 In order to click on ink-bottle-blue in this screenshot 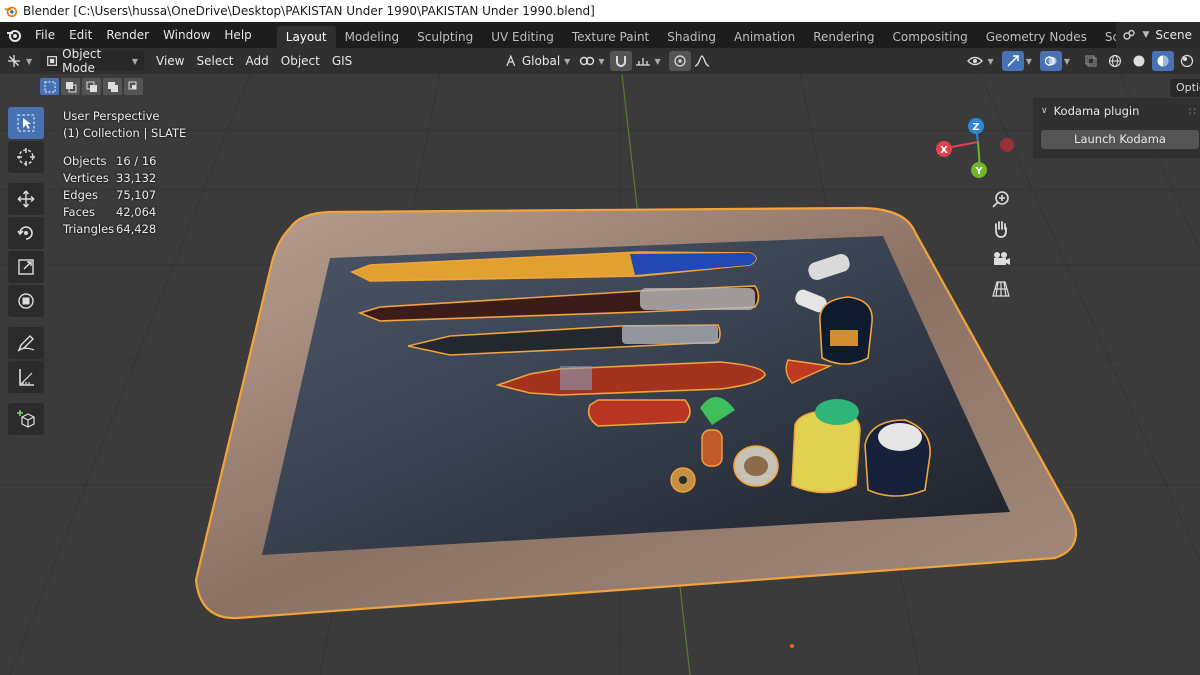, I will do `click(897, 458)`.